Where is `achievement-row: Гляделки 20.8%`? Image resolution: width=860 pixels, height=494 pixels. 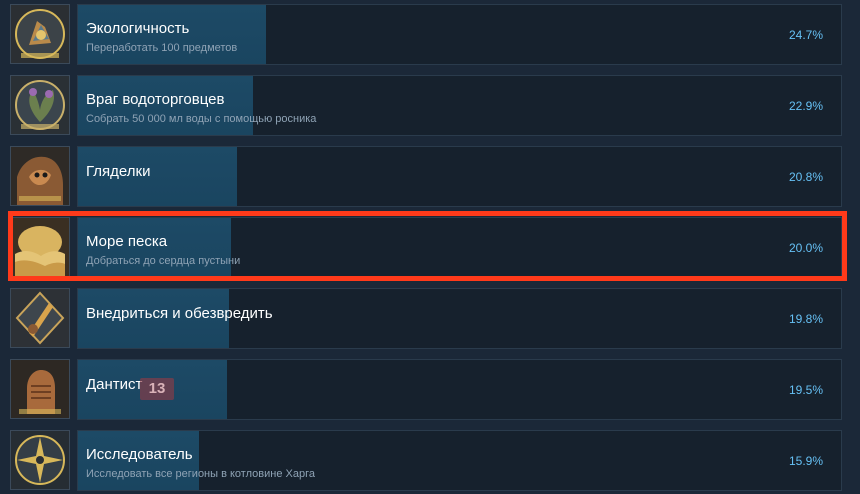
achievement-row: Гляделки 20.8% is located at coordinates (427, 177).